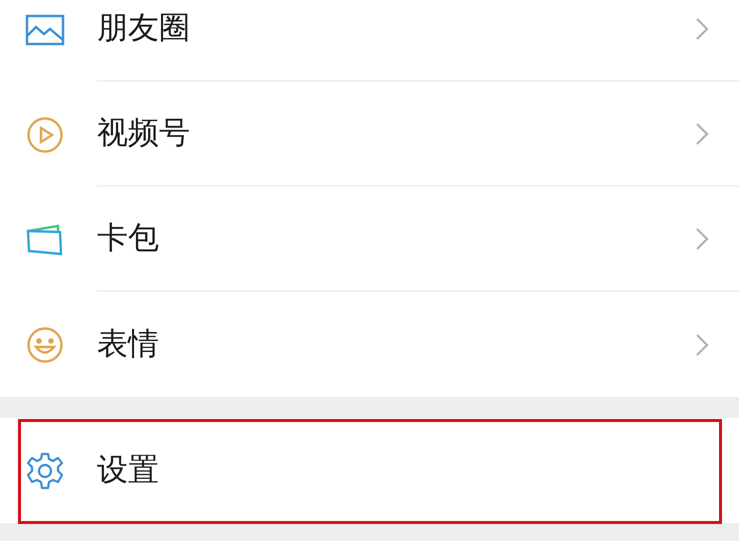 The width and height of the screenshot is (739, 541). I want to click on menu-label: 设置, so click(128, 470).